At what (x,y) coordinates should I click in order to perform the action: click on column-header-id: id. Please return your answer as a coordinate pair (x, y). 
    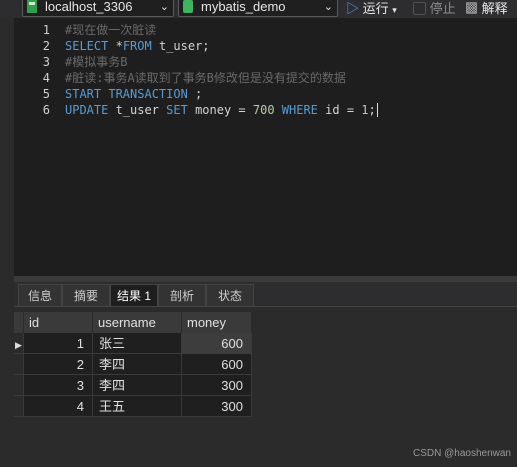
    Looking at the image, I should click on (58, 322).